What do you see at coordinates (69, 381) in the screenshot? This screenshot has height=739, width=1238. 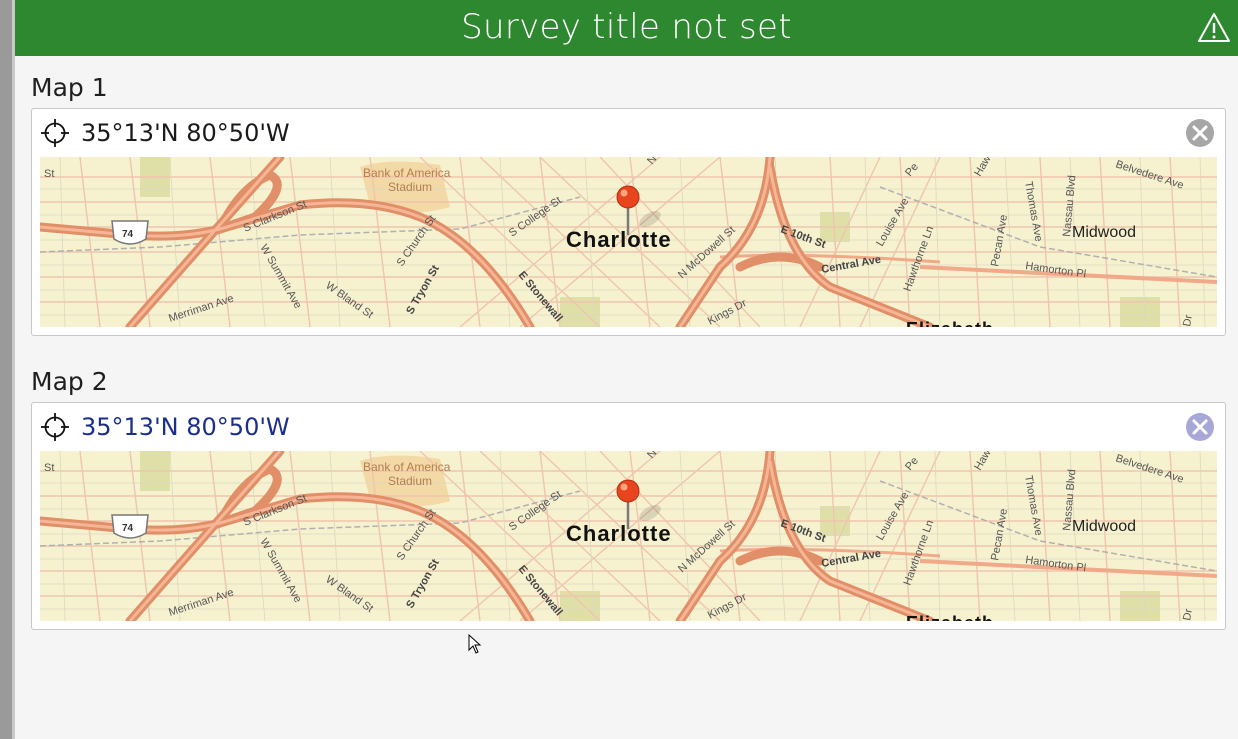 I see `question-label: Map 2` at bounding box center [69, 381].